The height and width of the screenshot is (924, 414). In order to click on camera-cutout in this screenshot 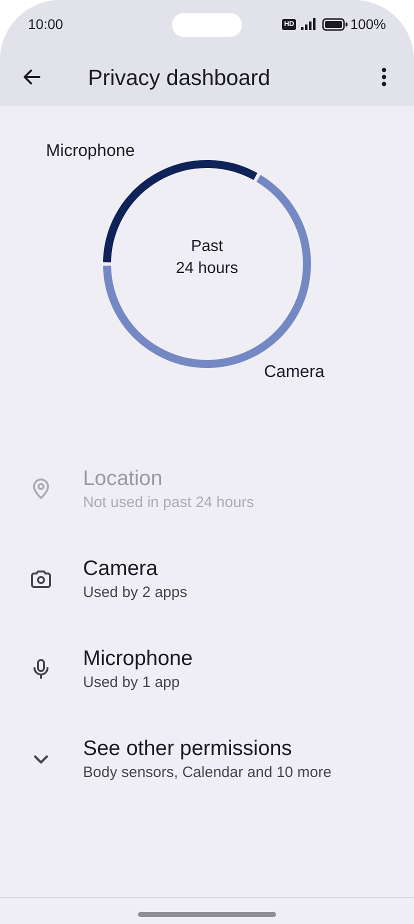, I will do `click(207, 25)`.